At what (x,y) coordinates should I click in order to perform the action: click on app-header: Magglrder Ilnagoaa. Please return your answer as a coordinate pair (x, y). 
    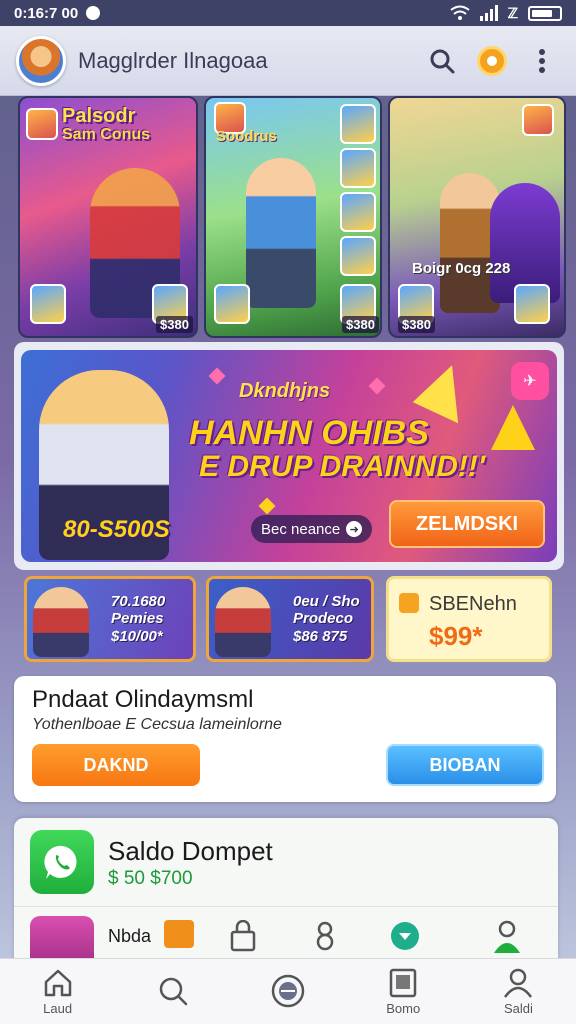
    Looking at the image, I should click on (288, 61).